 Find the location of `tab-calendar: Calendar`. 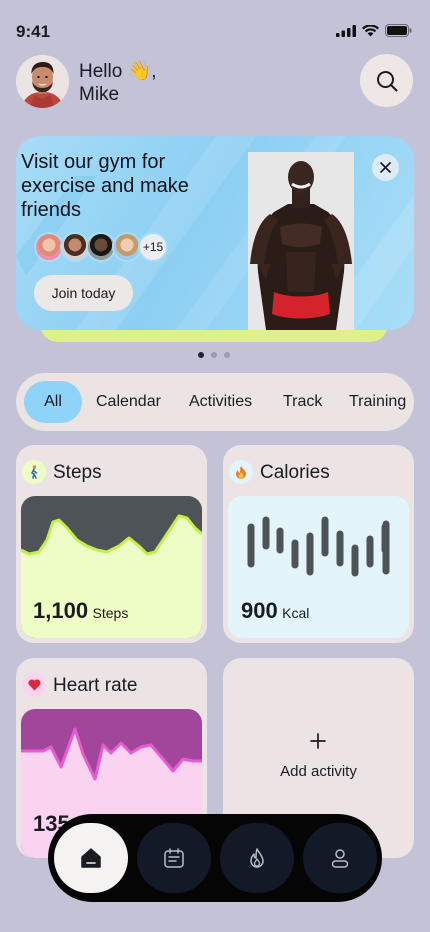

tab-calendar: Calendar is located at coordinates (128, 402).